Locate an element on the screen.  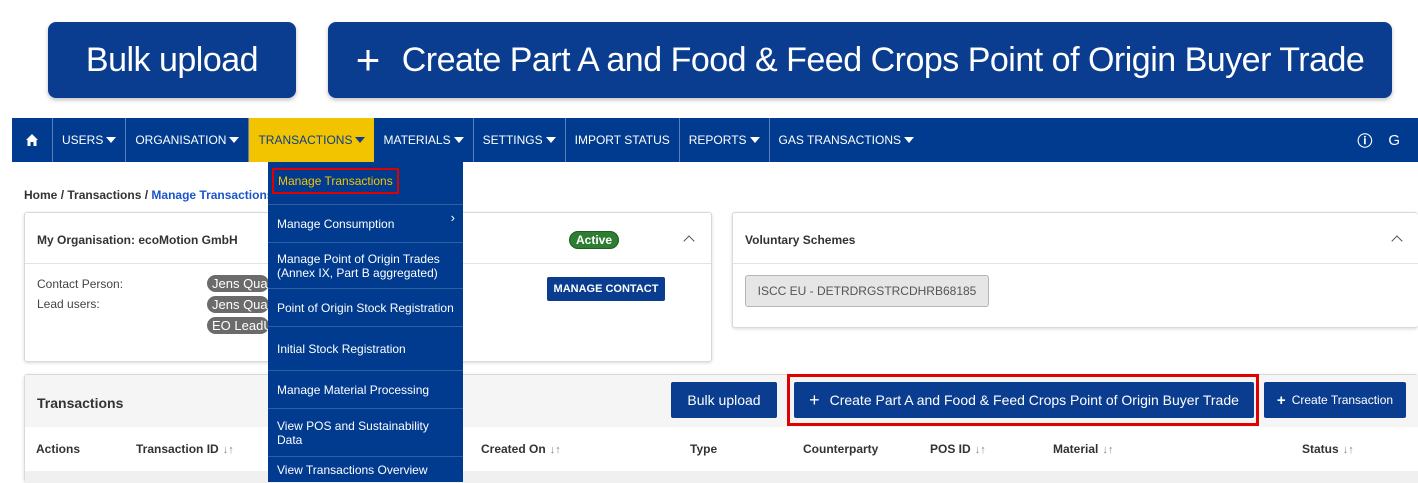
menu-item-manage-material-processing: Manage Material Processing is located at coordinates (365, 389).